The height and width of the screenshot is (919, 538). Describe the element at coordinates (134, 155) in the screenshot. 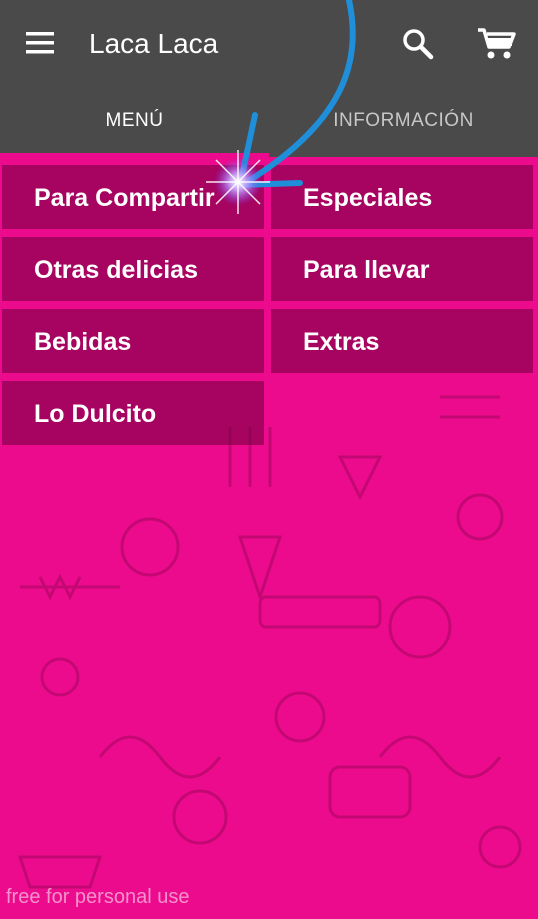

I see `tab-indicator` at that location.